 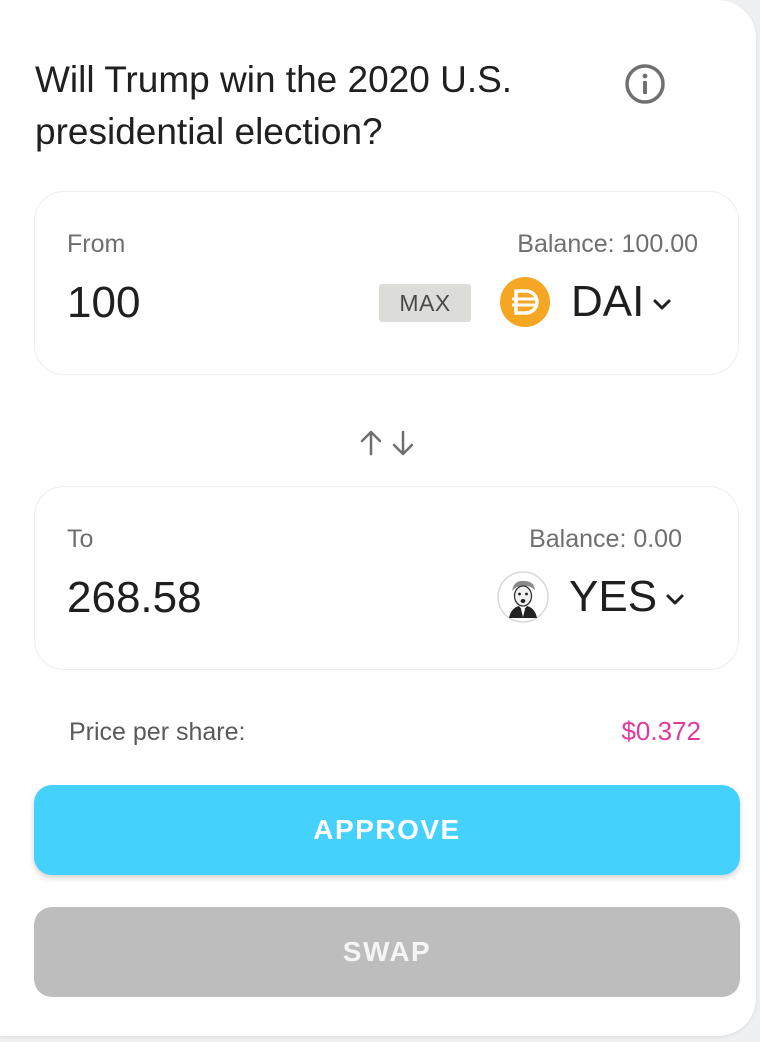 What do you see at coordinates (387, 952) in the screenshot?
I see `swap-button: SWAP` at bounding box center [387, 952].